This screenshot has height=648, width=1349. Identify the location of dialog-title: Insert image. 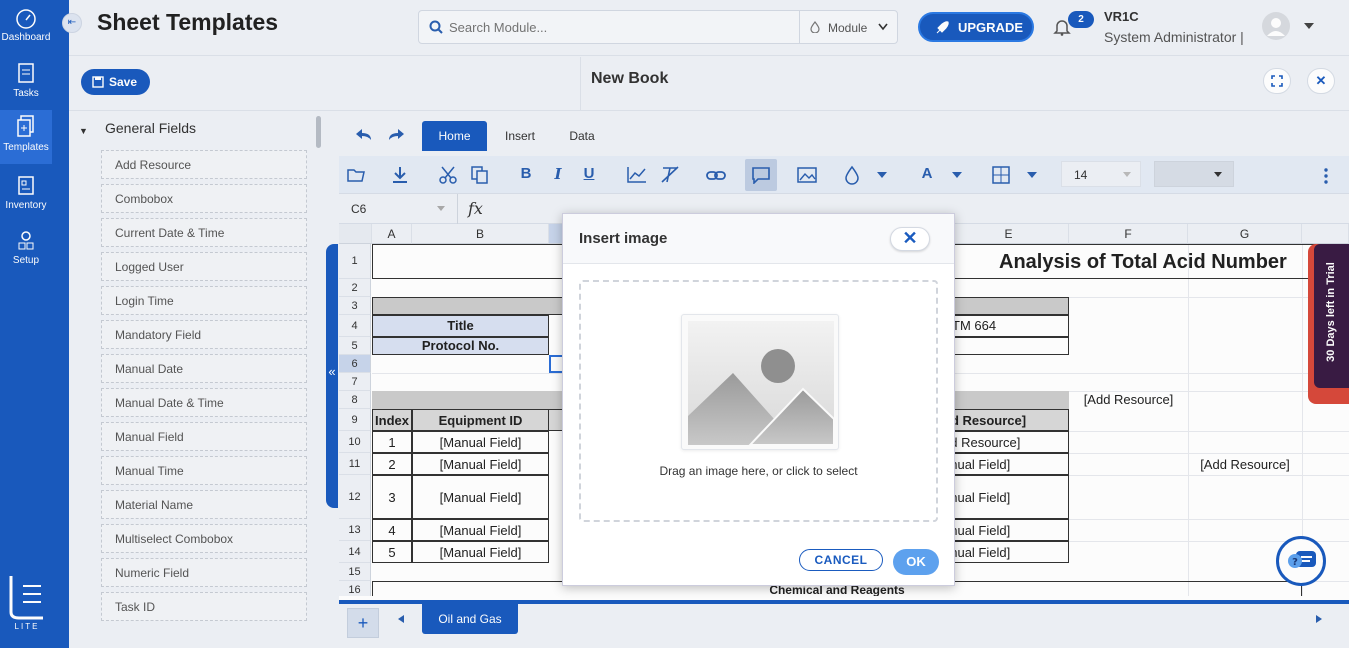
(623, 238).